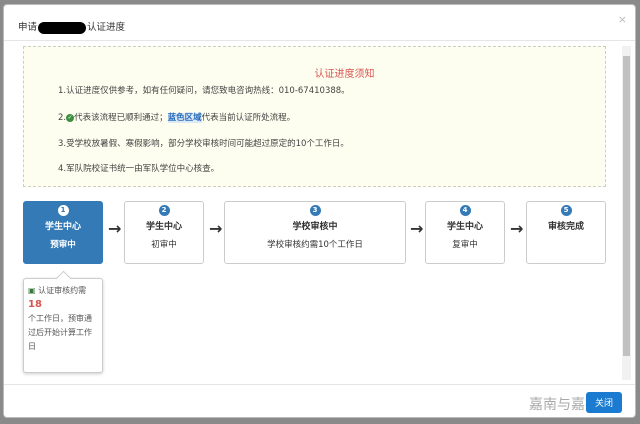 The height and width of the screenshot is (424, 640). I want to click on step-5: 5 审核完成, so click(566, 232).